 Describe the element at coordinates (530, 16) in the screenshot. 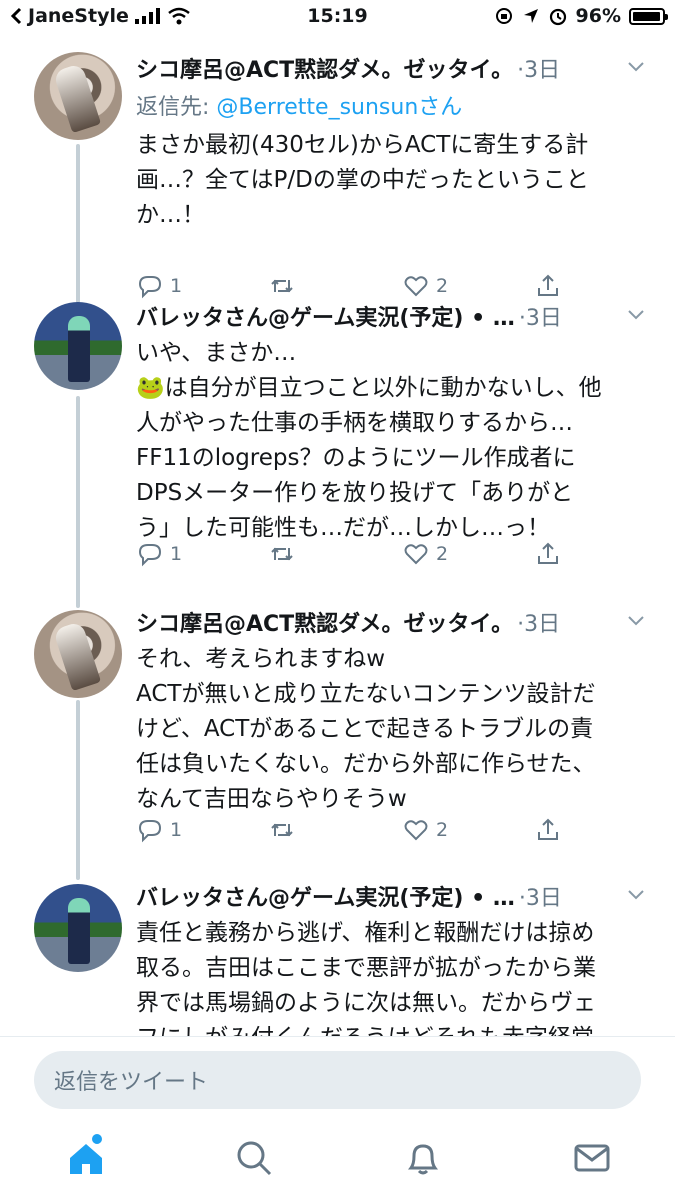

I see `location-icon` at that location.